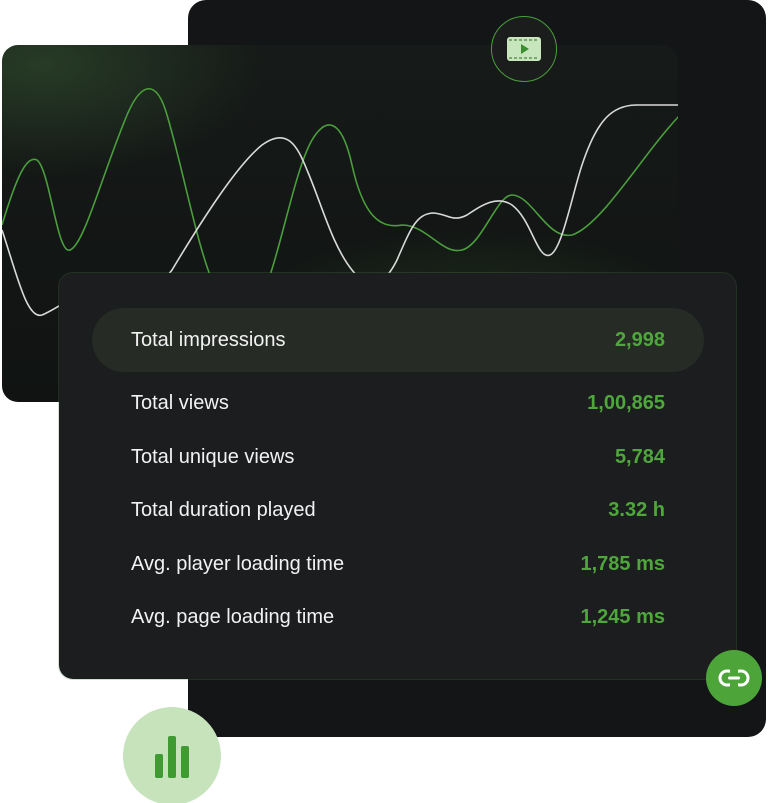  Describe the element at coordinates (213, 456) in the screenshot. I see `stat-label: Total unique views` at that location.